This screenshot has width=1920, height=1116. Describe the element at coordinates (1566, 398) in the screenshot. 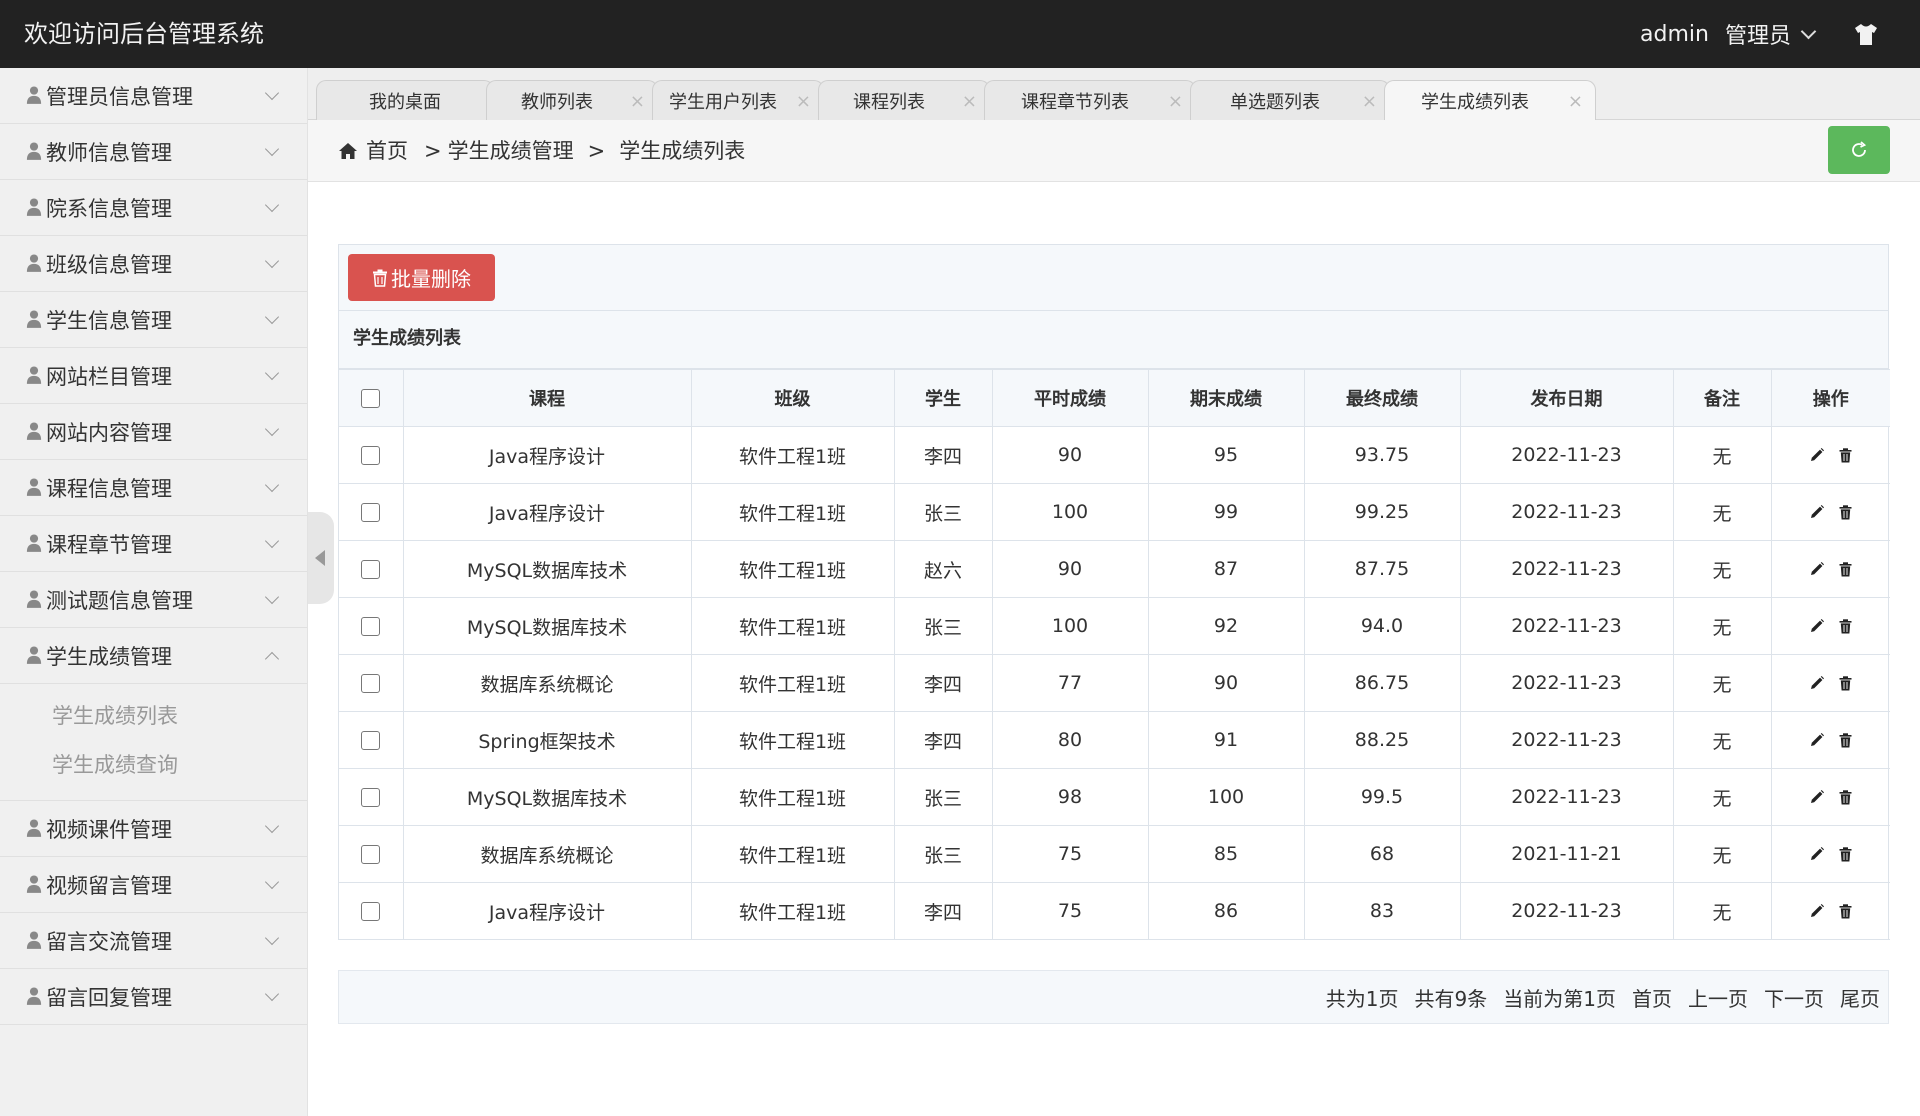

I see `column-header: 发布日期` at that location.